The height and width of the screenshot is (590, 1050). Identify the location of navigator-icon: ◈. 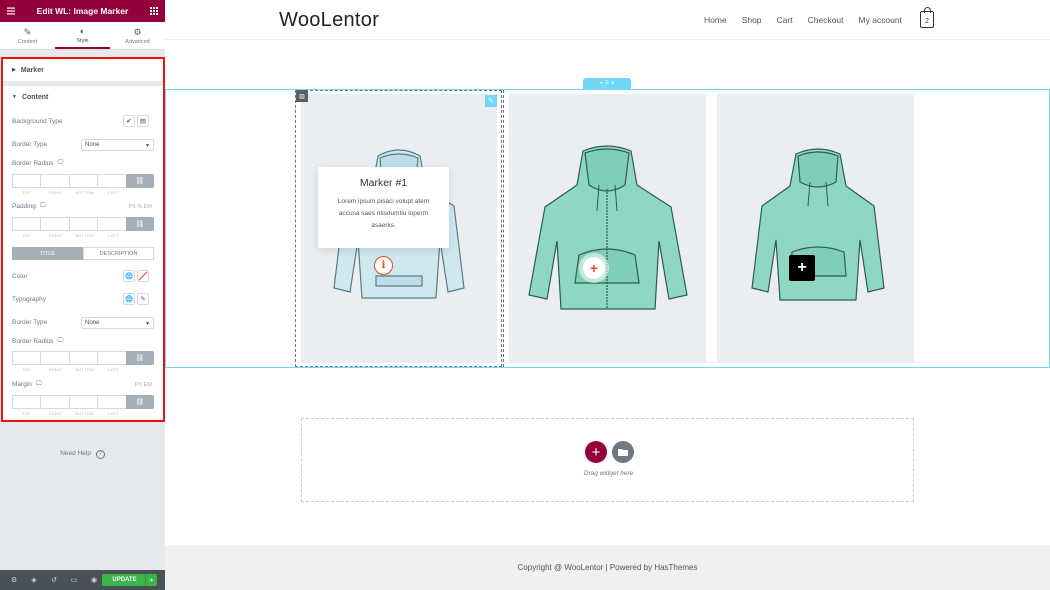
(34, 580).